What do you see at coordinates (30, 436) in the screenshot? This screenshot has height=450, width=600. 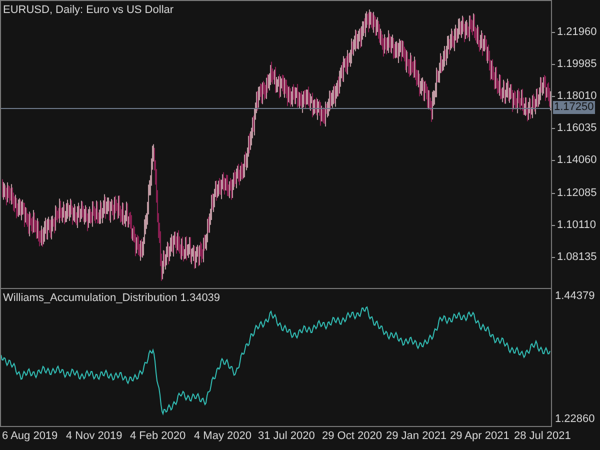 I see `time-axis-label: 6 Aug 2019` at bounding box center [30, 436].